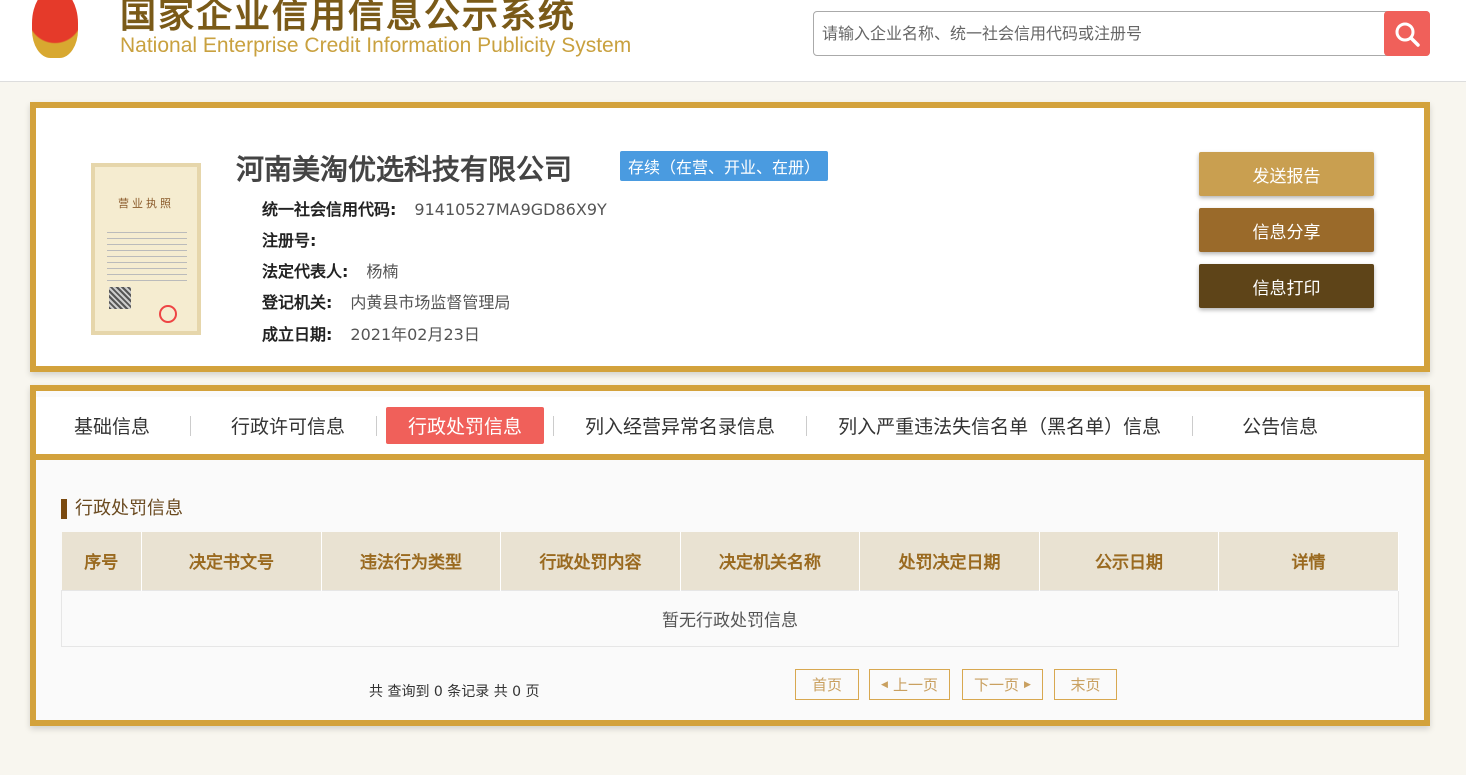 The width and height of the screenshot is (1466, 775). I want to click on field-value: 91410527MA9GD86X9Y, so click(510, 209).